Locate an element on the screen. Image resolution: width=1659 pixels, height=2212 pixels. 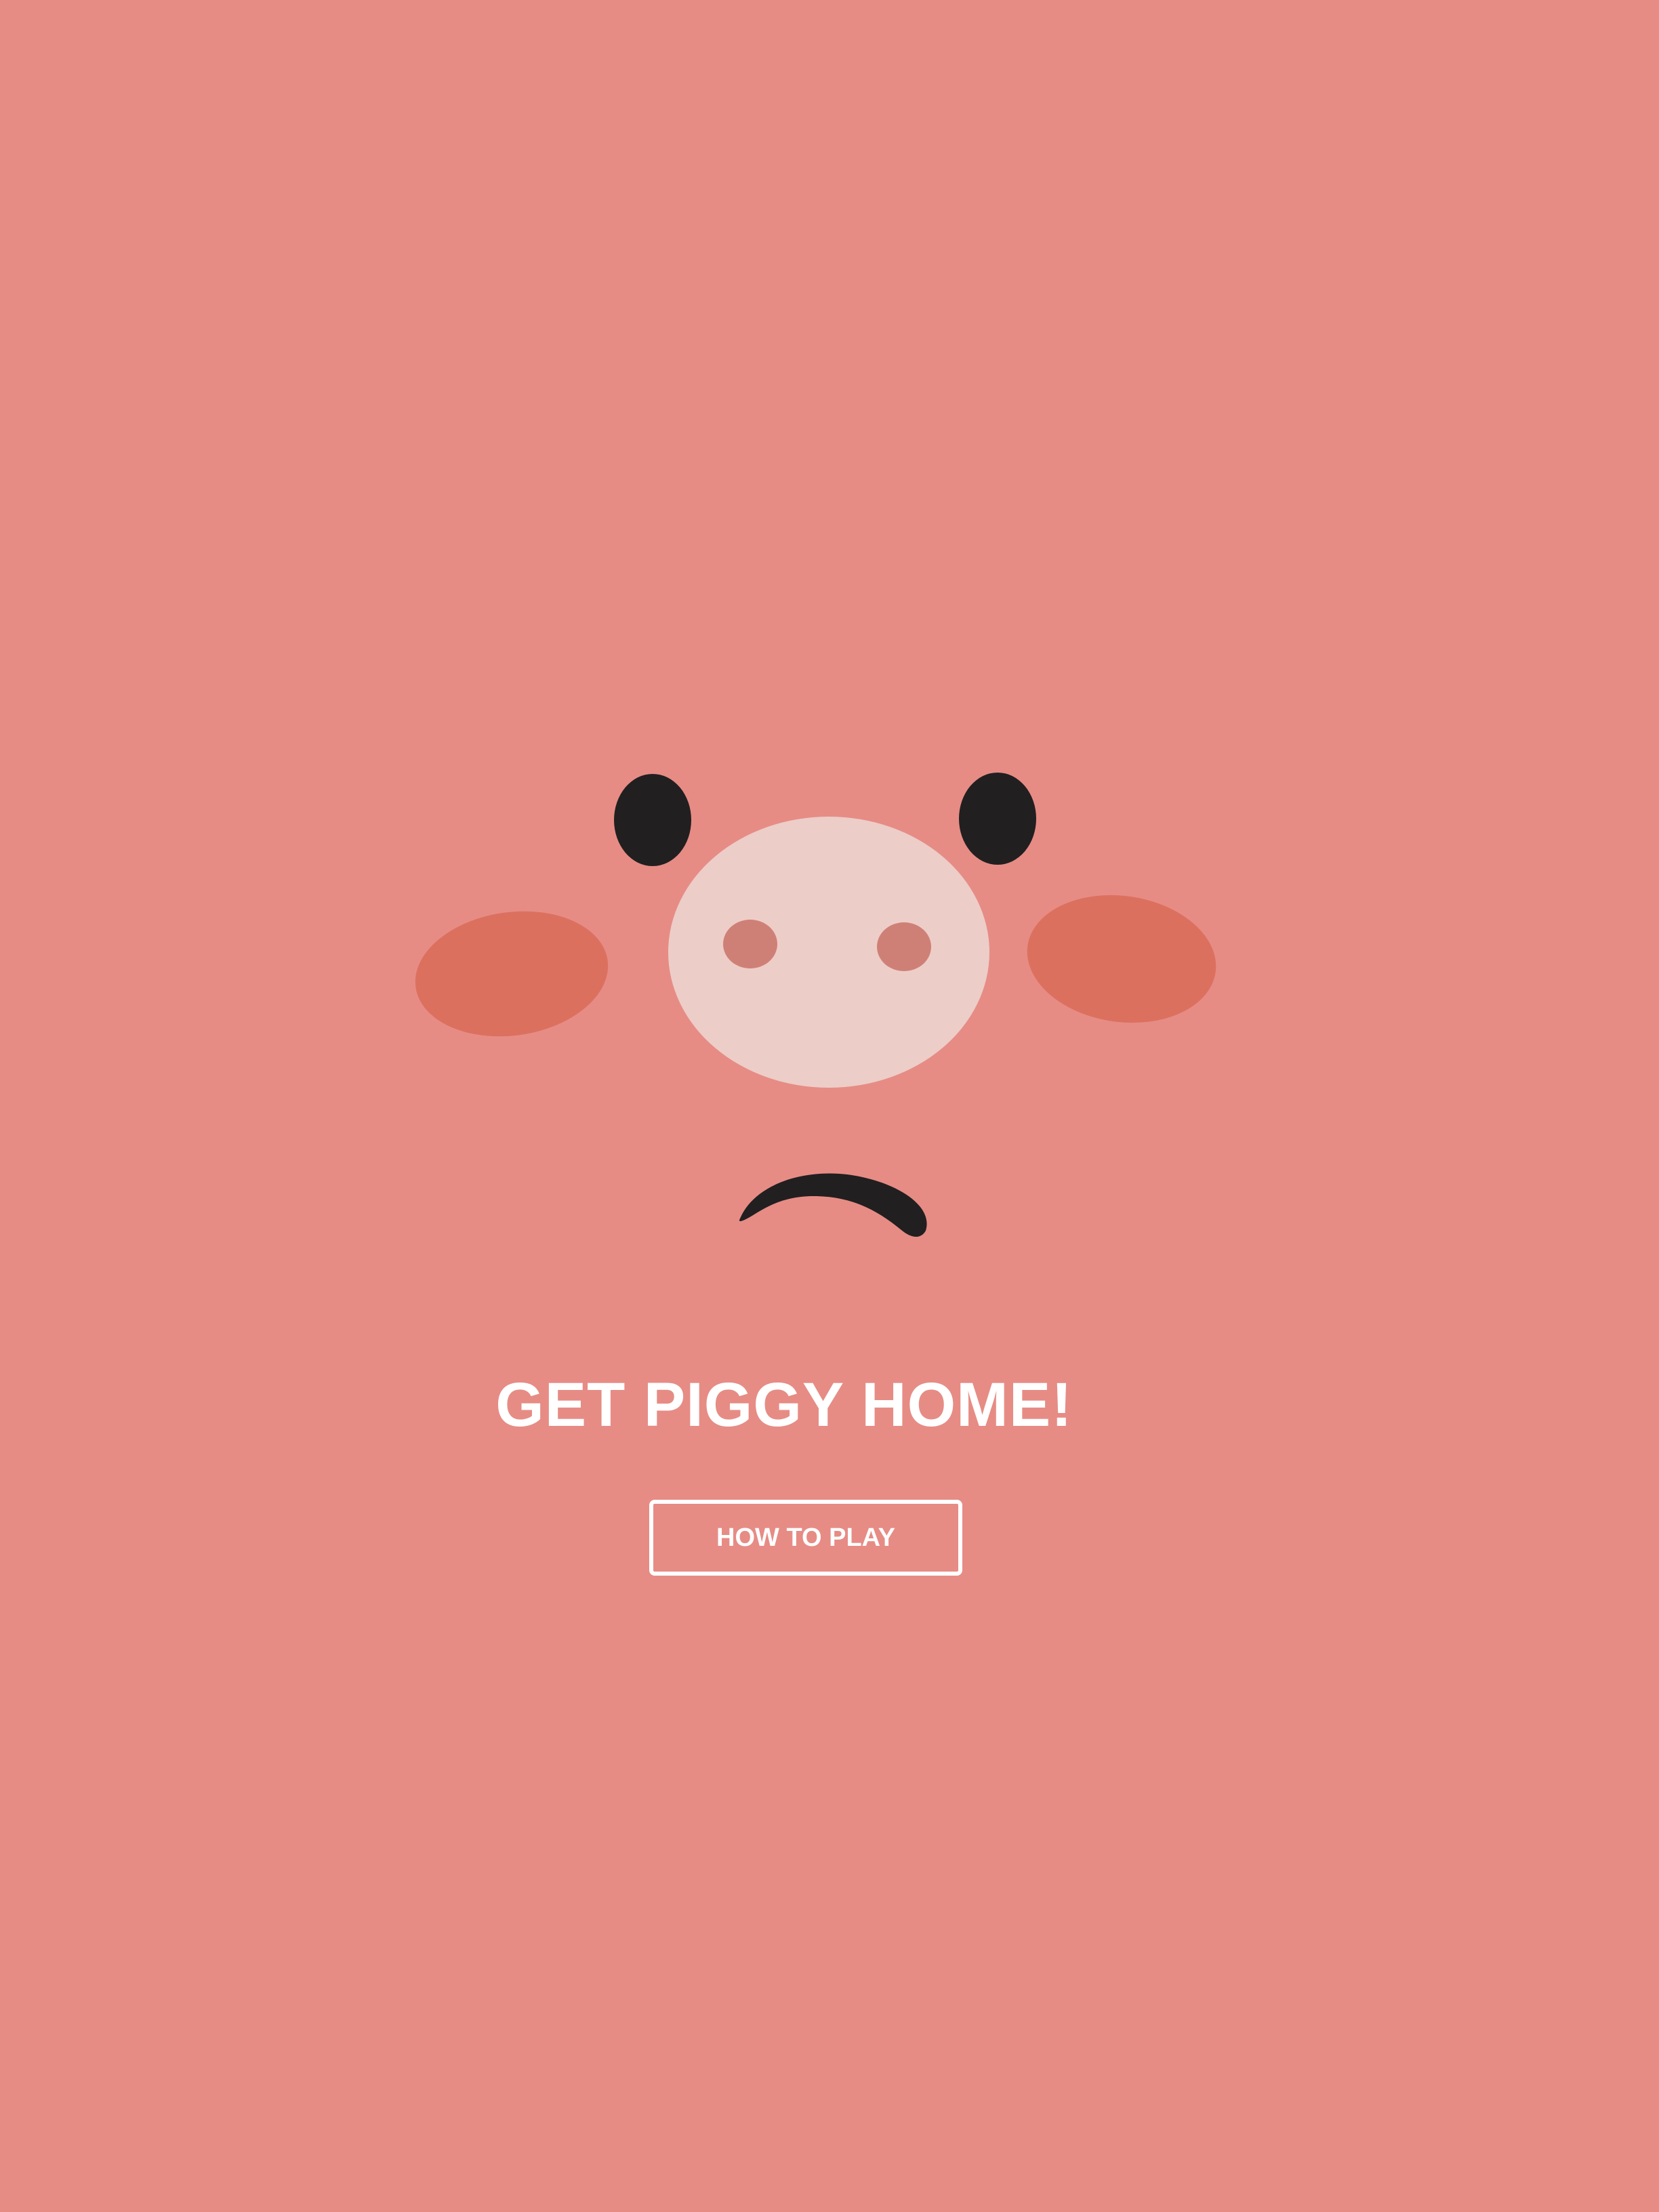
snout is located at coordinates (828, 952).